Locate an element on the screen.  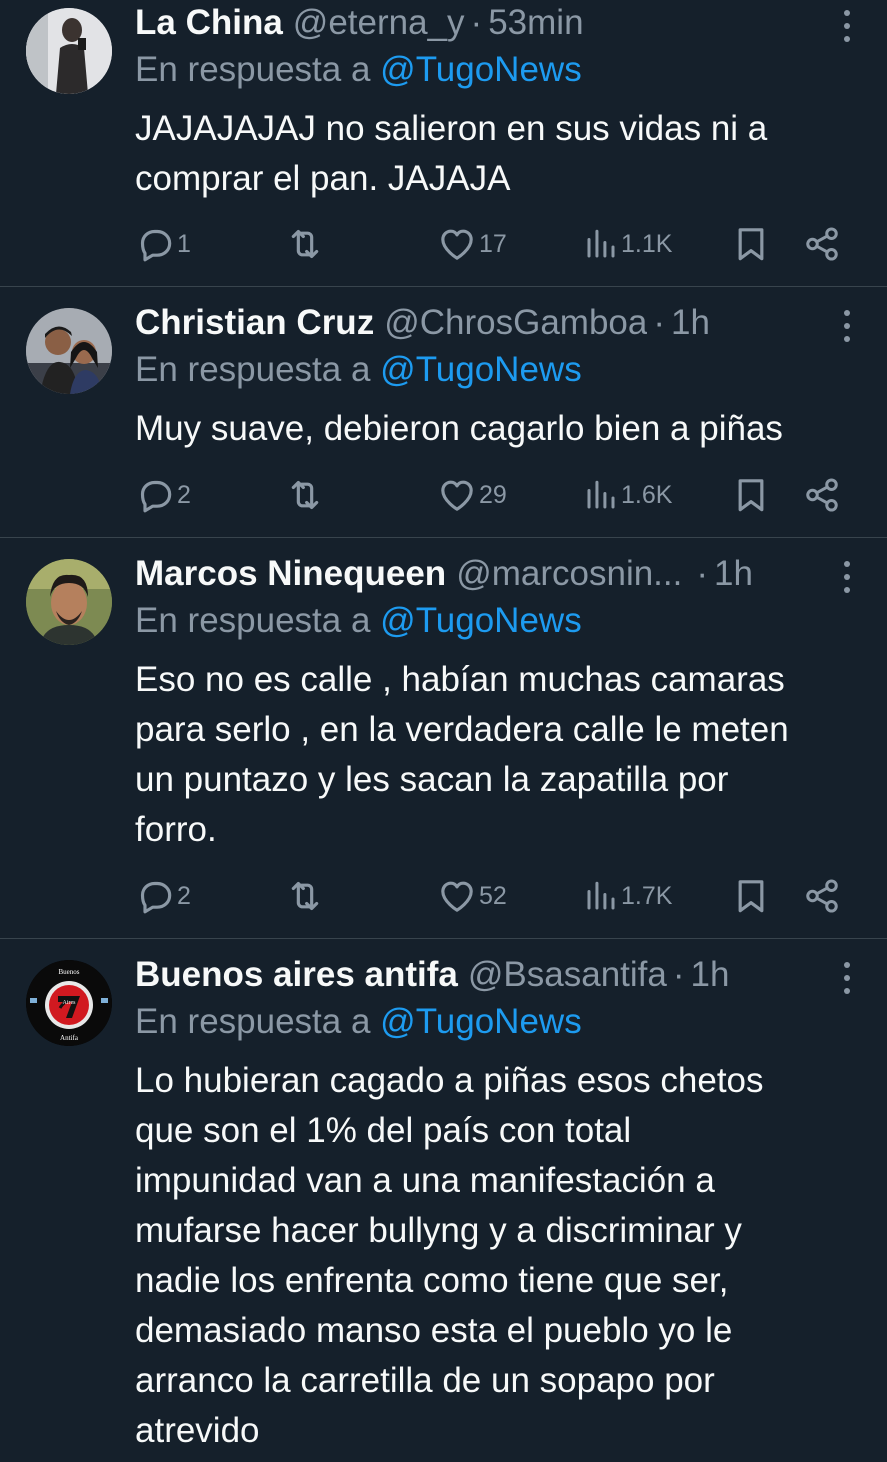
svg-text: Aires is located at coordinates (70, 1003).